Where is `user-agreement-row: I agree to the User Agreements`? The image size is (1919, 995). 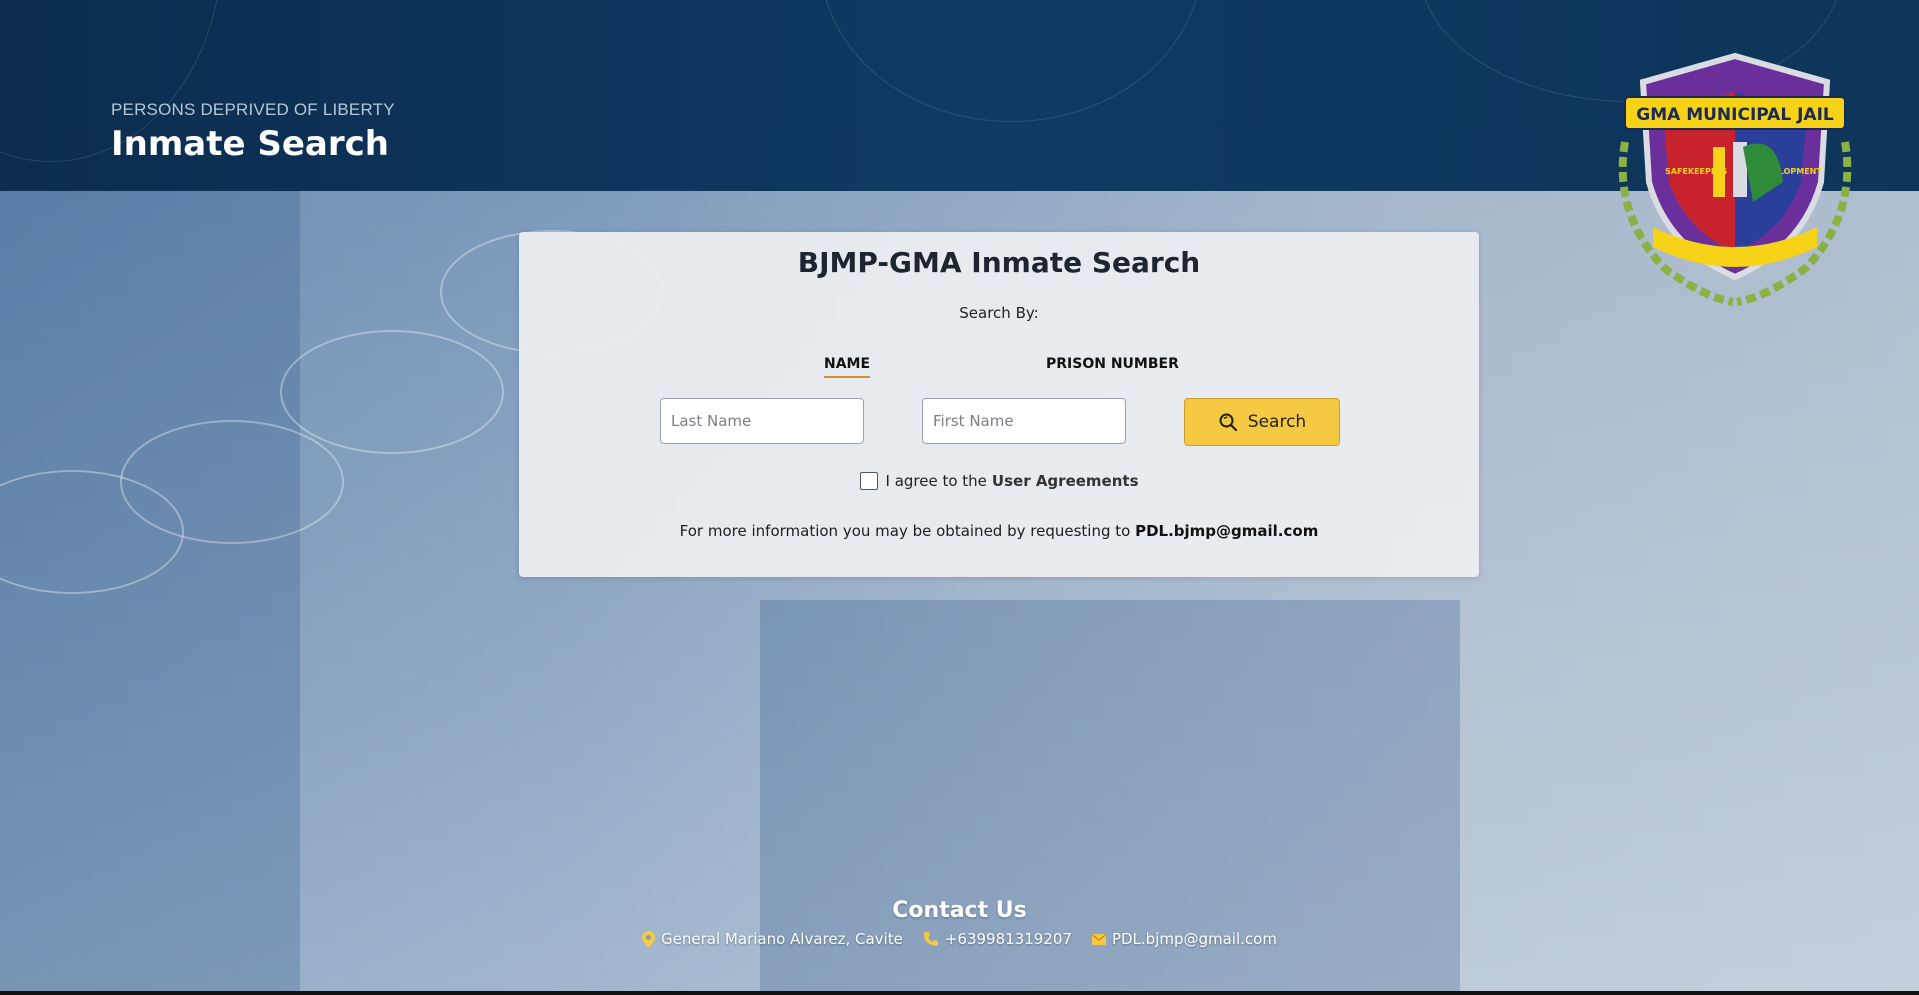
user-agreement-row: I agree to the User Agreements is located at coordinates (999, 481).